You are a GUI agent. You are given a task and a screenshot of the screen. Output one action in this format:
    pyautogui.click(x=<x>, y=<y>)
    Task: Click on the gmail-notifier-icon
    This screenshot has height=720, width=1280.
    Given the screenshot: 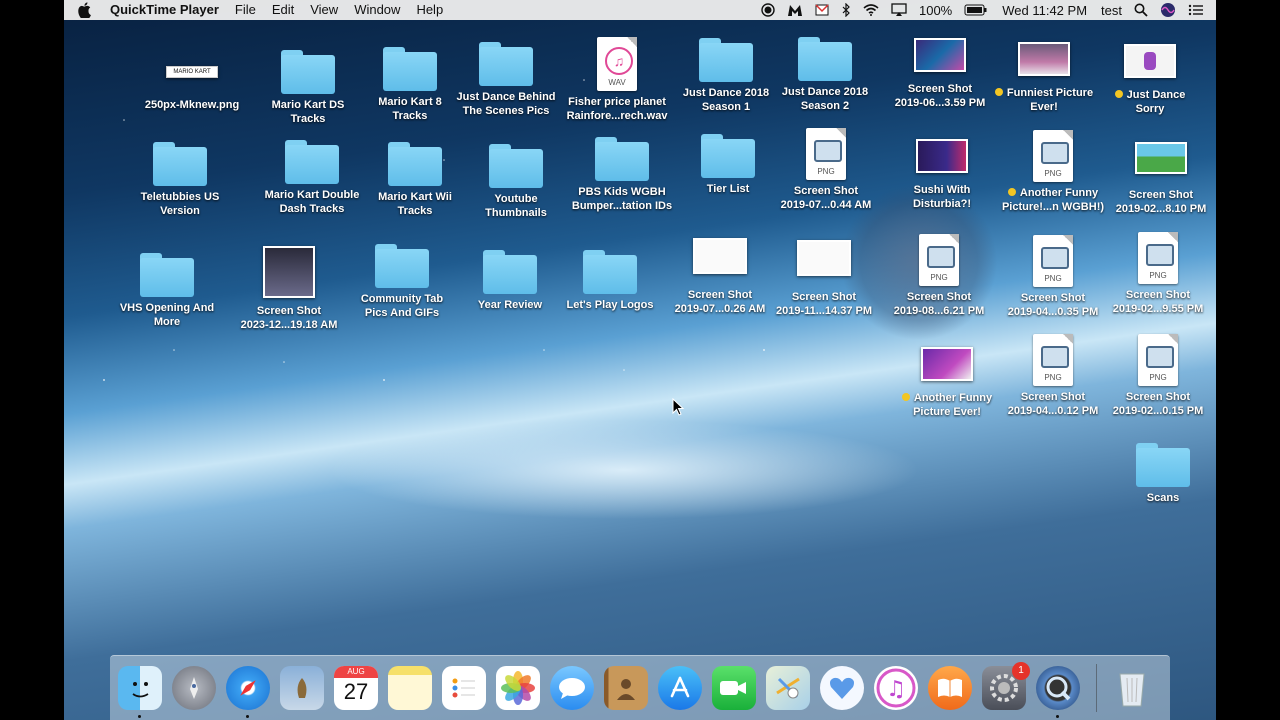 What is the action you would take?
    pyautogui.click(x=822, y=10)
    